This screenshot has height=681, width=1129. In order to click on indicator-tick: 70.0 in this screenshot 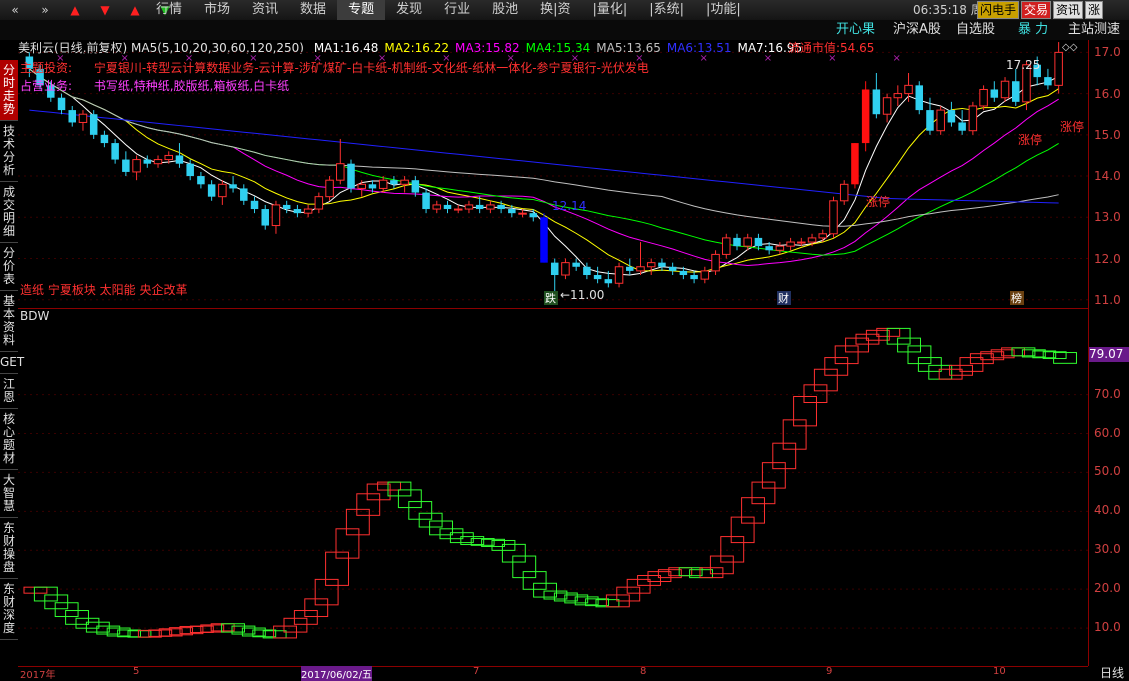, I will do `click(1107, 393)`.